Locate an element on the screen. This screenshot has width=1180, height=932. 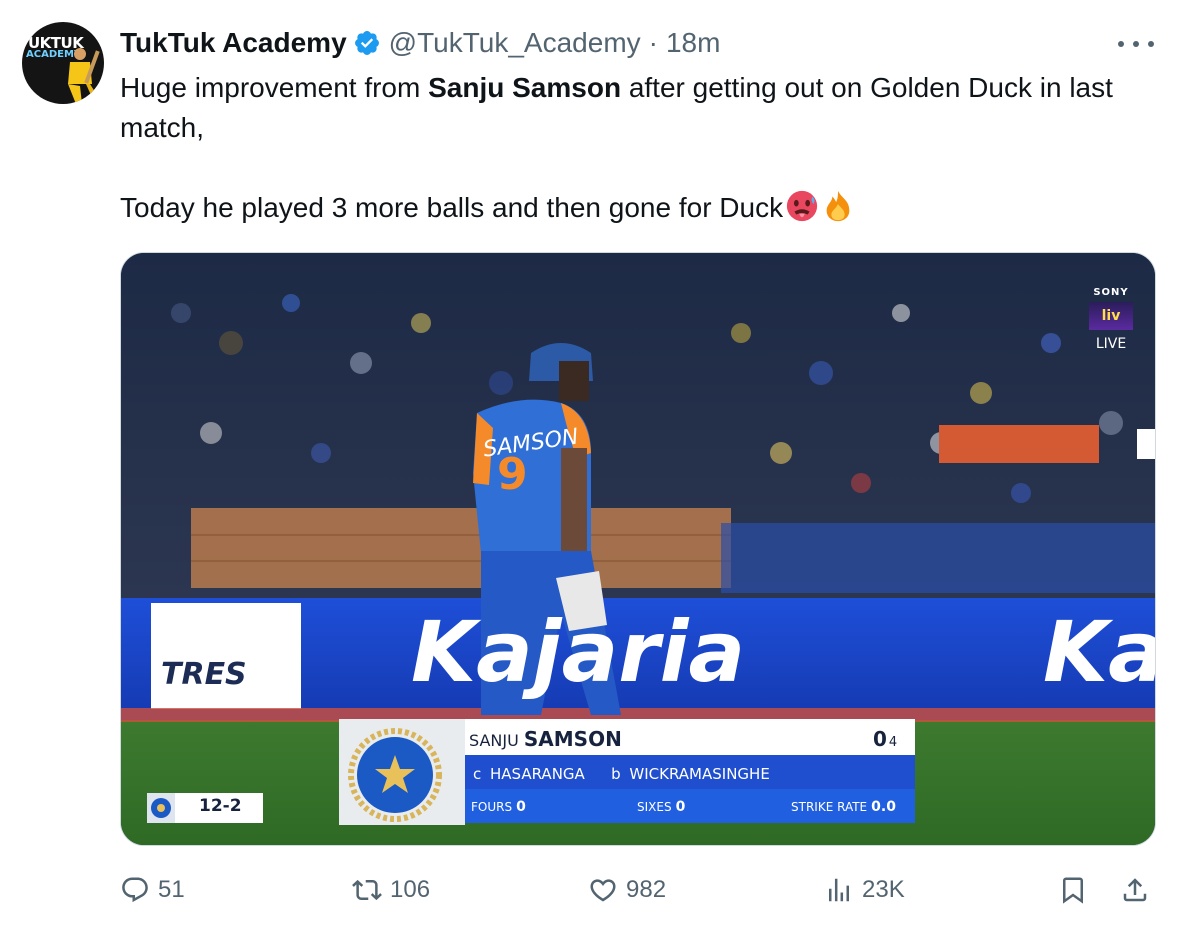
sixes-stat: SIXES 0 is located at coordinates (661, 807).